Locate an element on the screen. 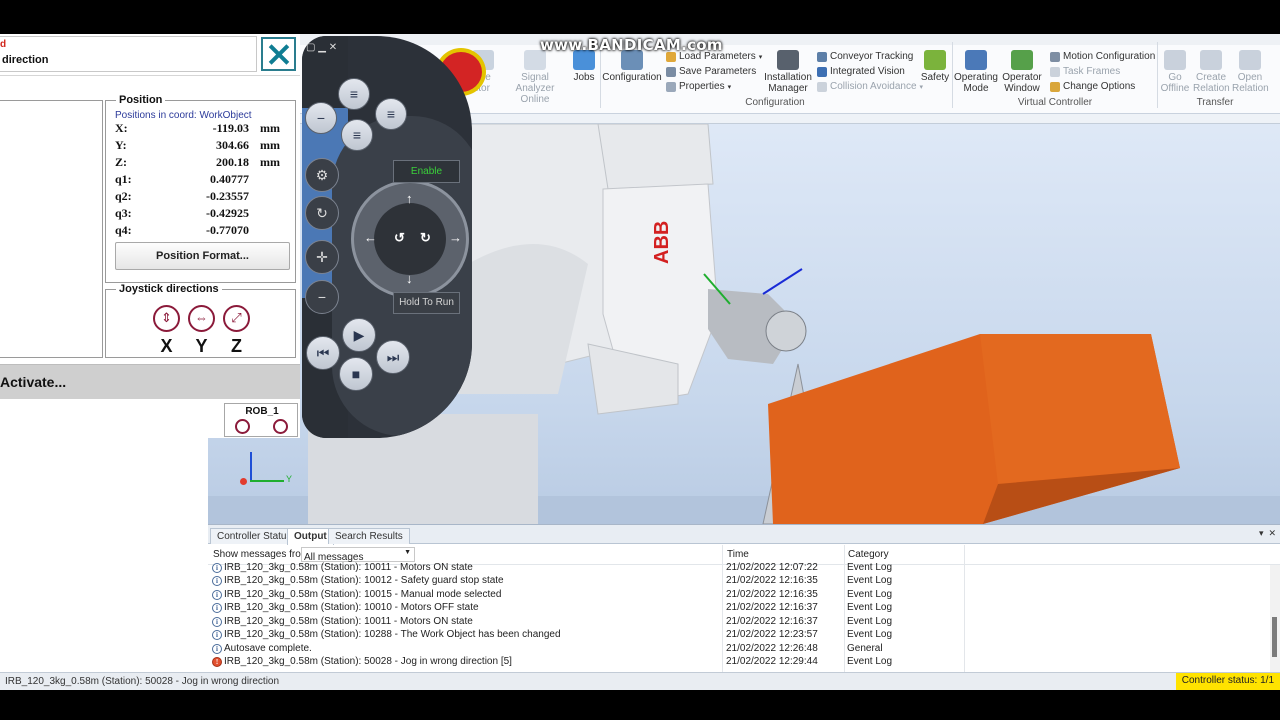  position-row-q2: q2: -0.23557 is located at coordinates (182, 196).